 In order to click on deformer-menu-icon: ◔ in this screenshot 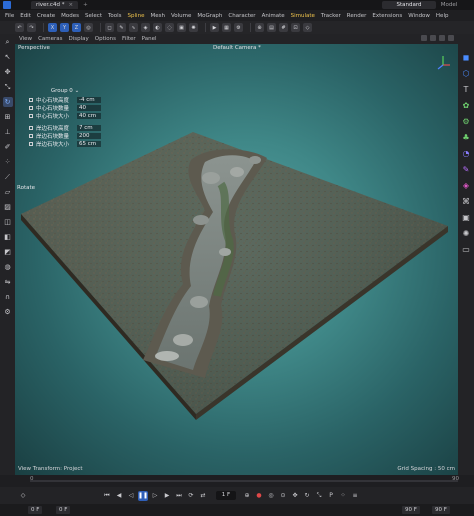, I will do `click(466, 153)`.